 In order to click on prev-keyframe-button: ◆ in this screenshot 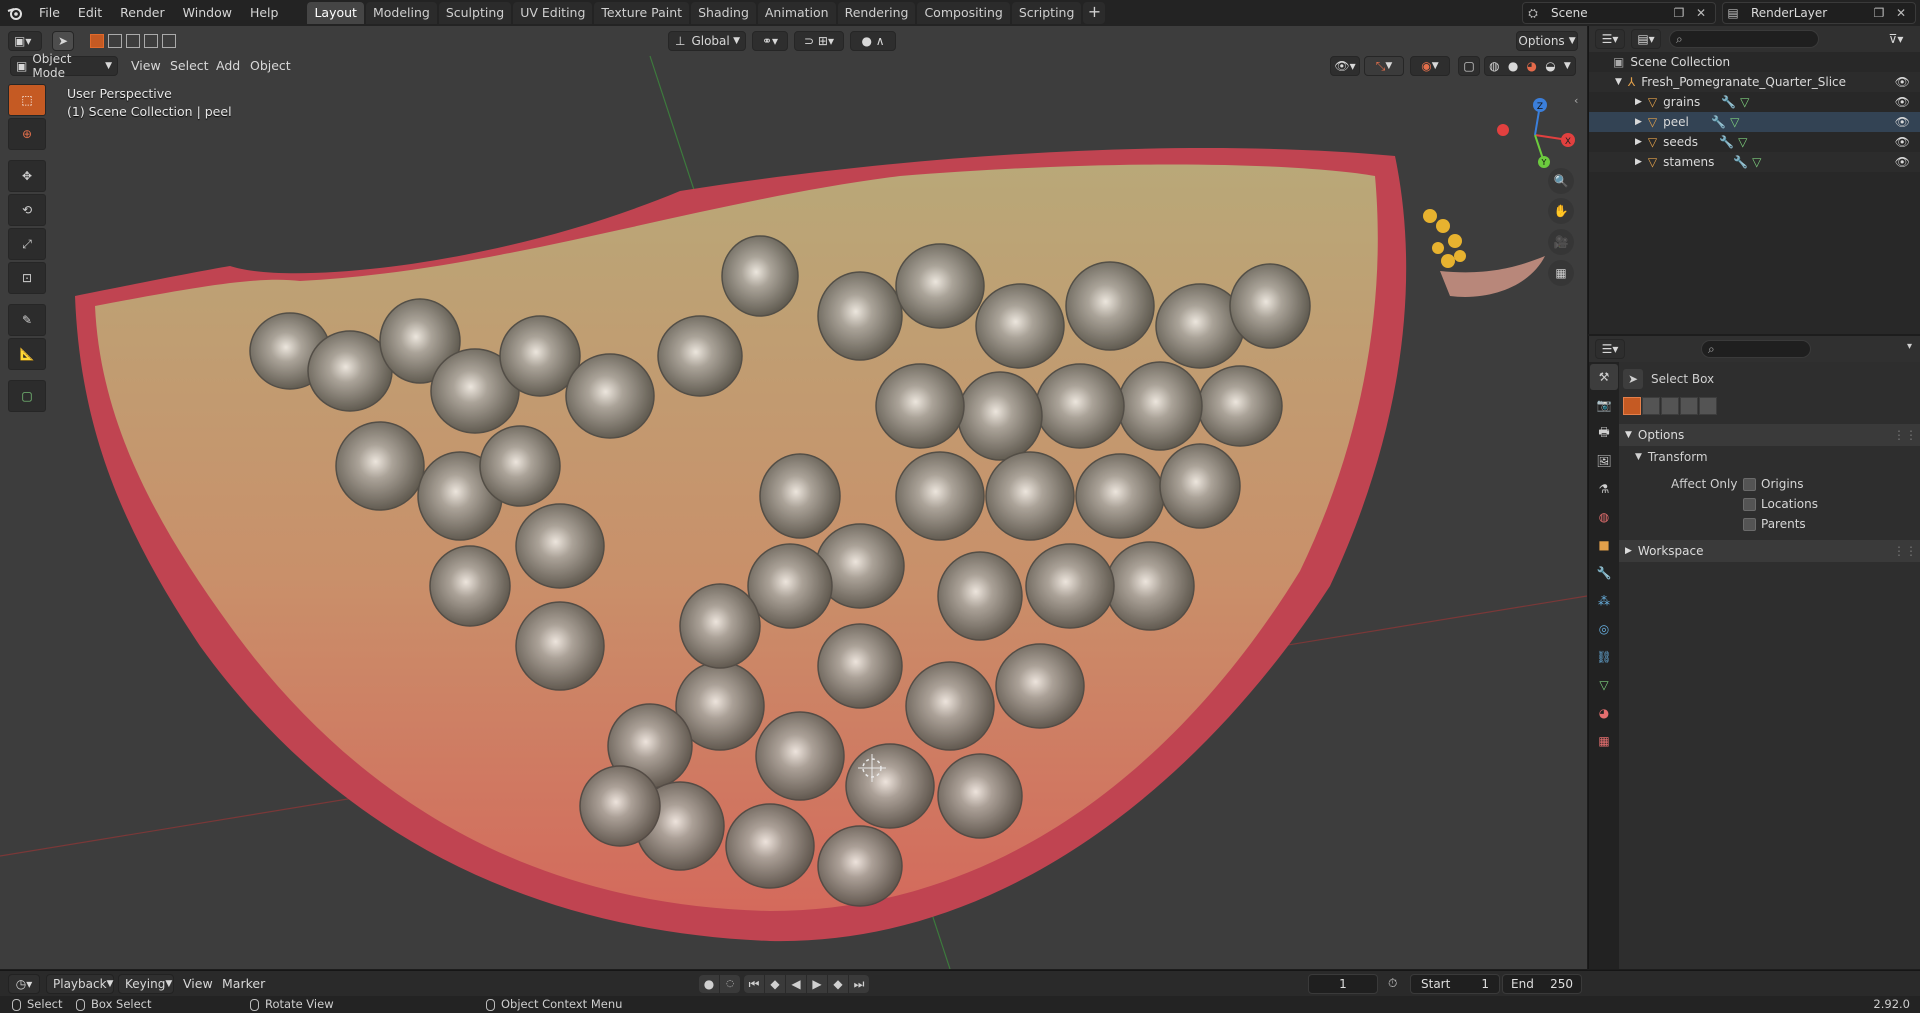, I will do `click(775, 984)`.